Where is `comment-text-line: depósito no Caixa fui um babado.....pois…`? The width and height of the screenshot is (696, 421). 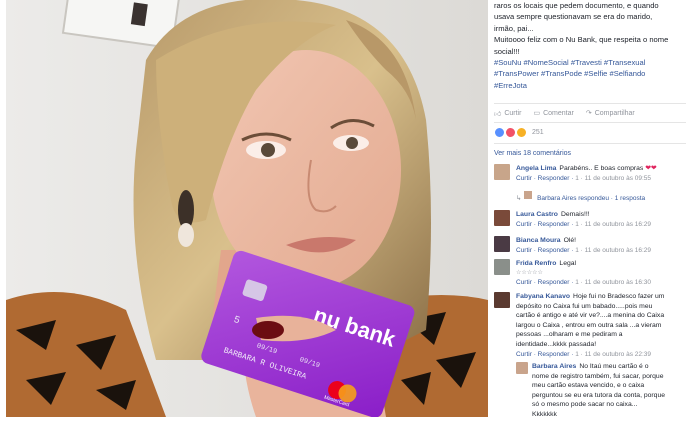
comment-text-line: depósito no Caixa fui um babado.....pois… is located at coordinates (584, 306).